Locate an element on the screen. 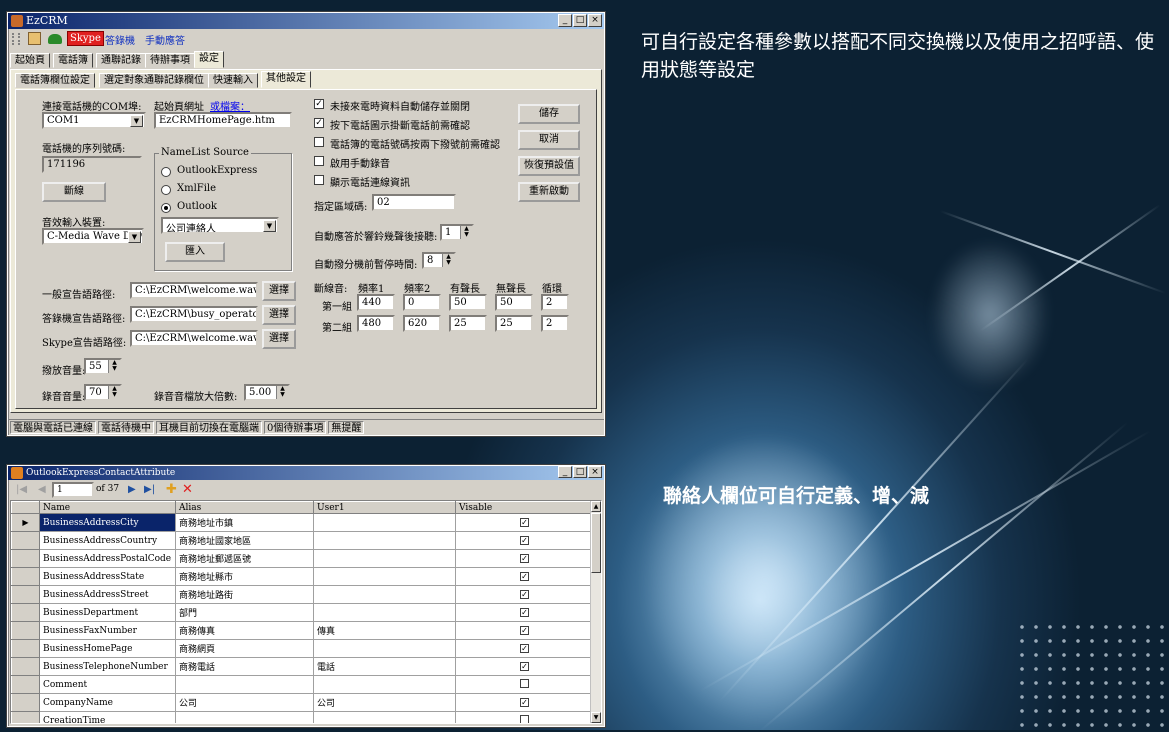 This screenshot has width=1169, height=732. greeting-skype-choose-button: 選擇 is located at coordinates (279, 339).